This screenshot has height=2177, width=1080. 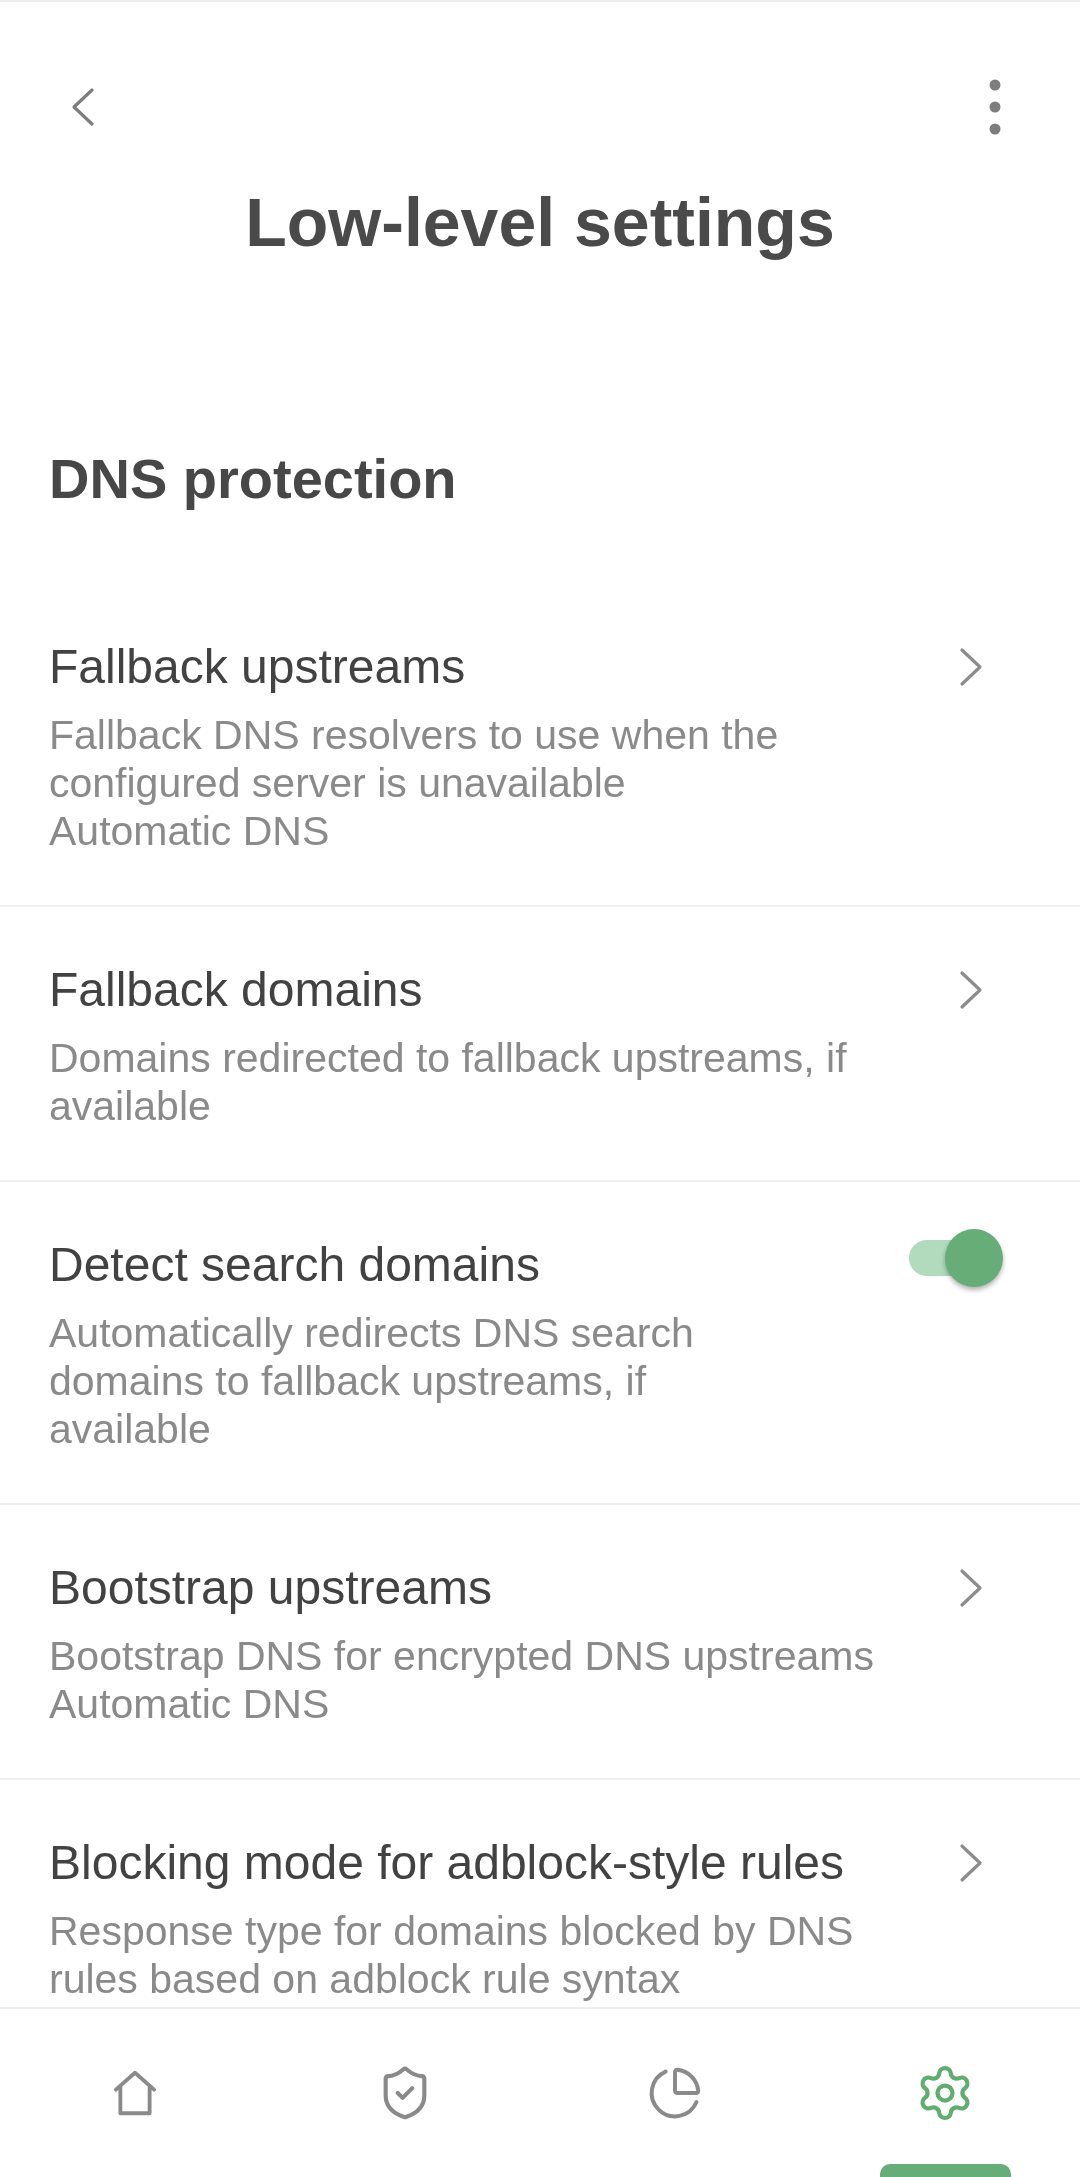 What do you see at coordinates (258, 667) in the screenshot?
I see `setting-title: Fallback upstreams` at bounding box center [258, 667].